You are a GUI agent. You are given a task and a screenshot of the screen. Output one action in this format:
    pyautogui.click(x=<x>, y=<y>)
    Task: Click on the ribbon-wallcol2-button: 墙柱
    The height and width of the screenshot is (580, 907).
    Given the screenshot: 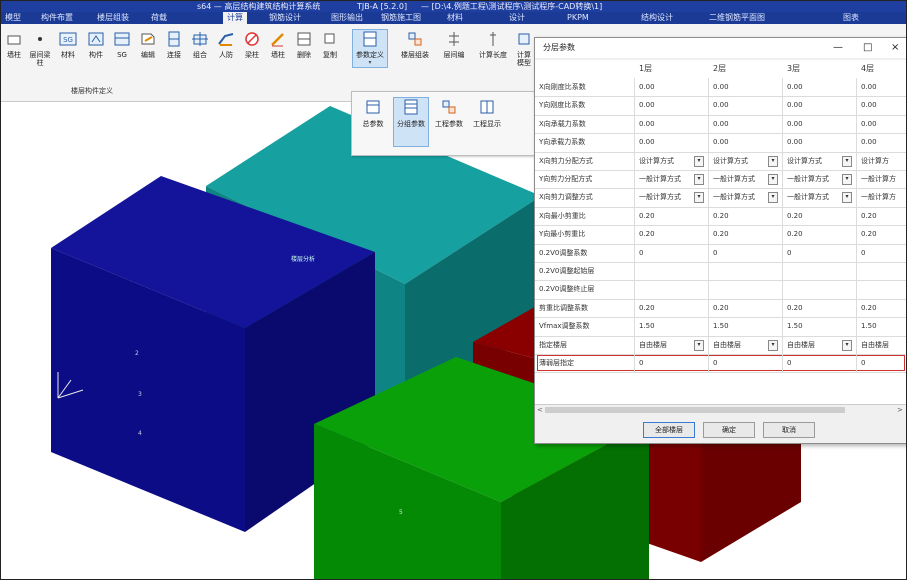 What is the action you would take?
    pyautogui.click(x=278, y=44)
    